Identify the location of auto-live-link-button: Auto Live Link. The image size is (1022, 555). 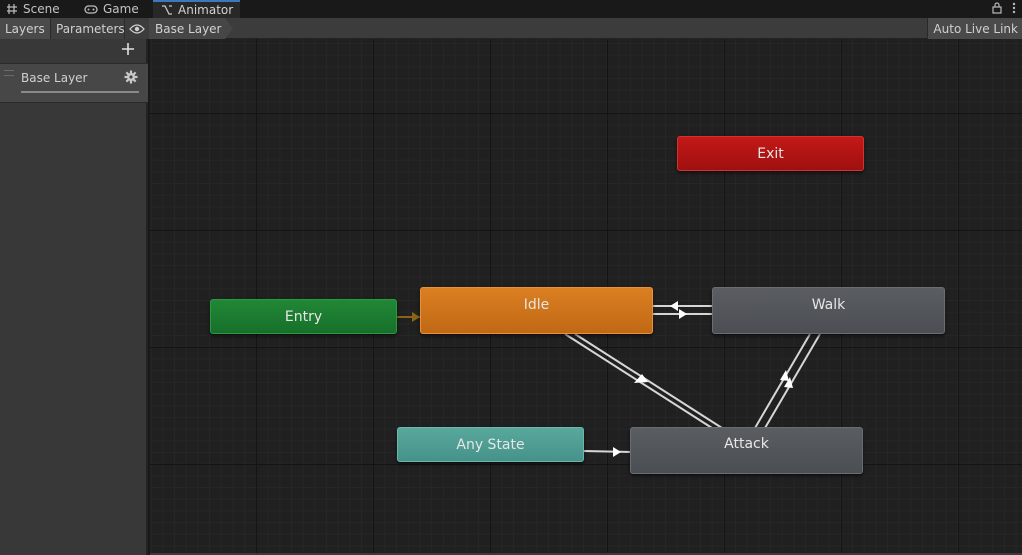
(974, 28).